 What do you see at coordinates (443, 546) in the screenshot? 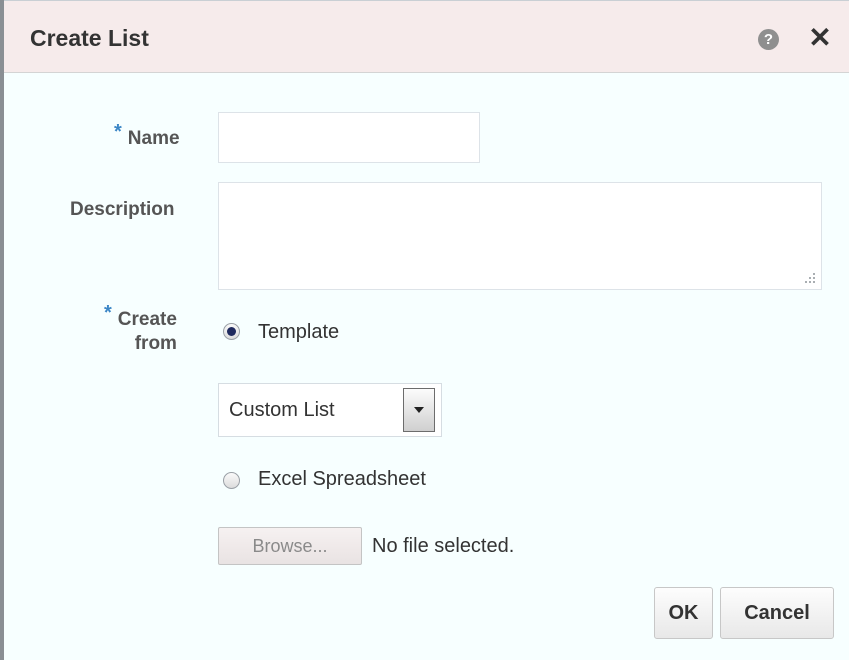
I see `file-status-text: No file selected.` at bounding box center [443, 546].